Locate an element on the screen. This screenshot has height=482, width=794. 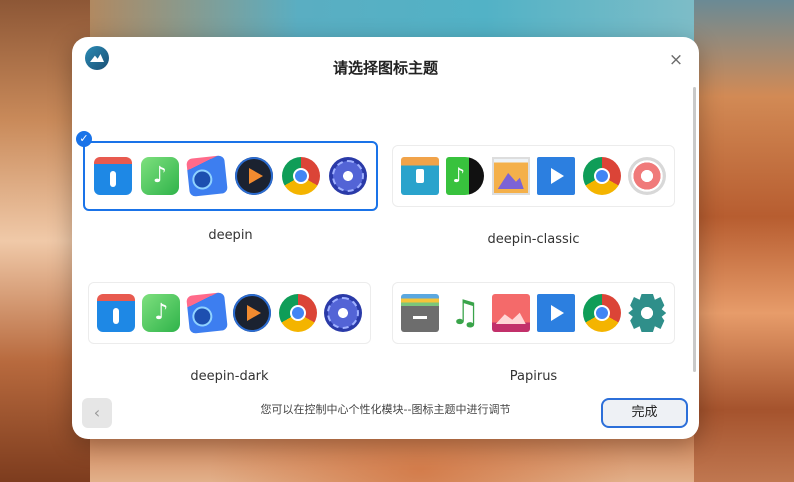
scrollbar is located at coordinates (694, 229).